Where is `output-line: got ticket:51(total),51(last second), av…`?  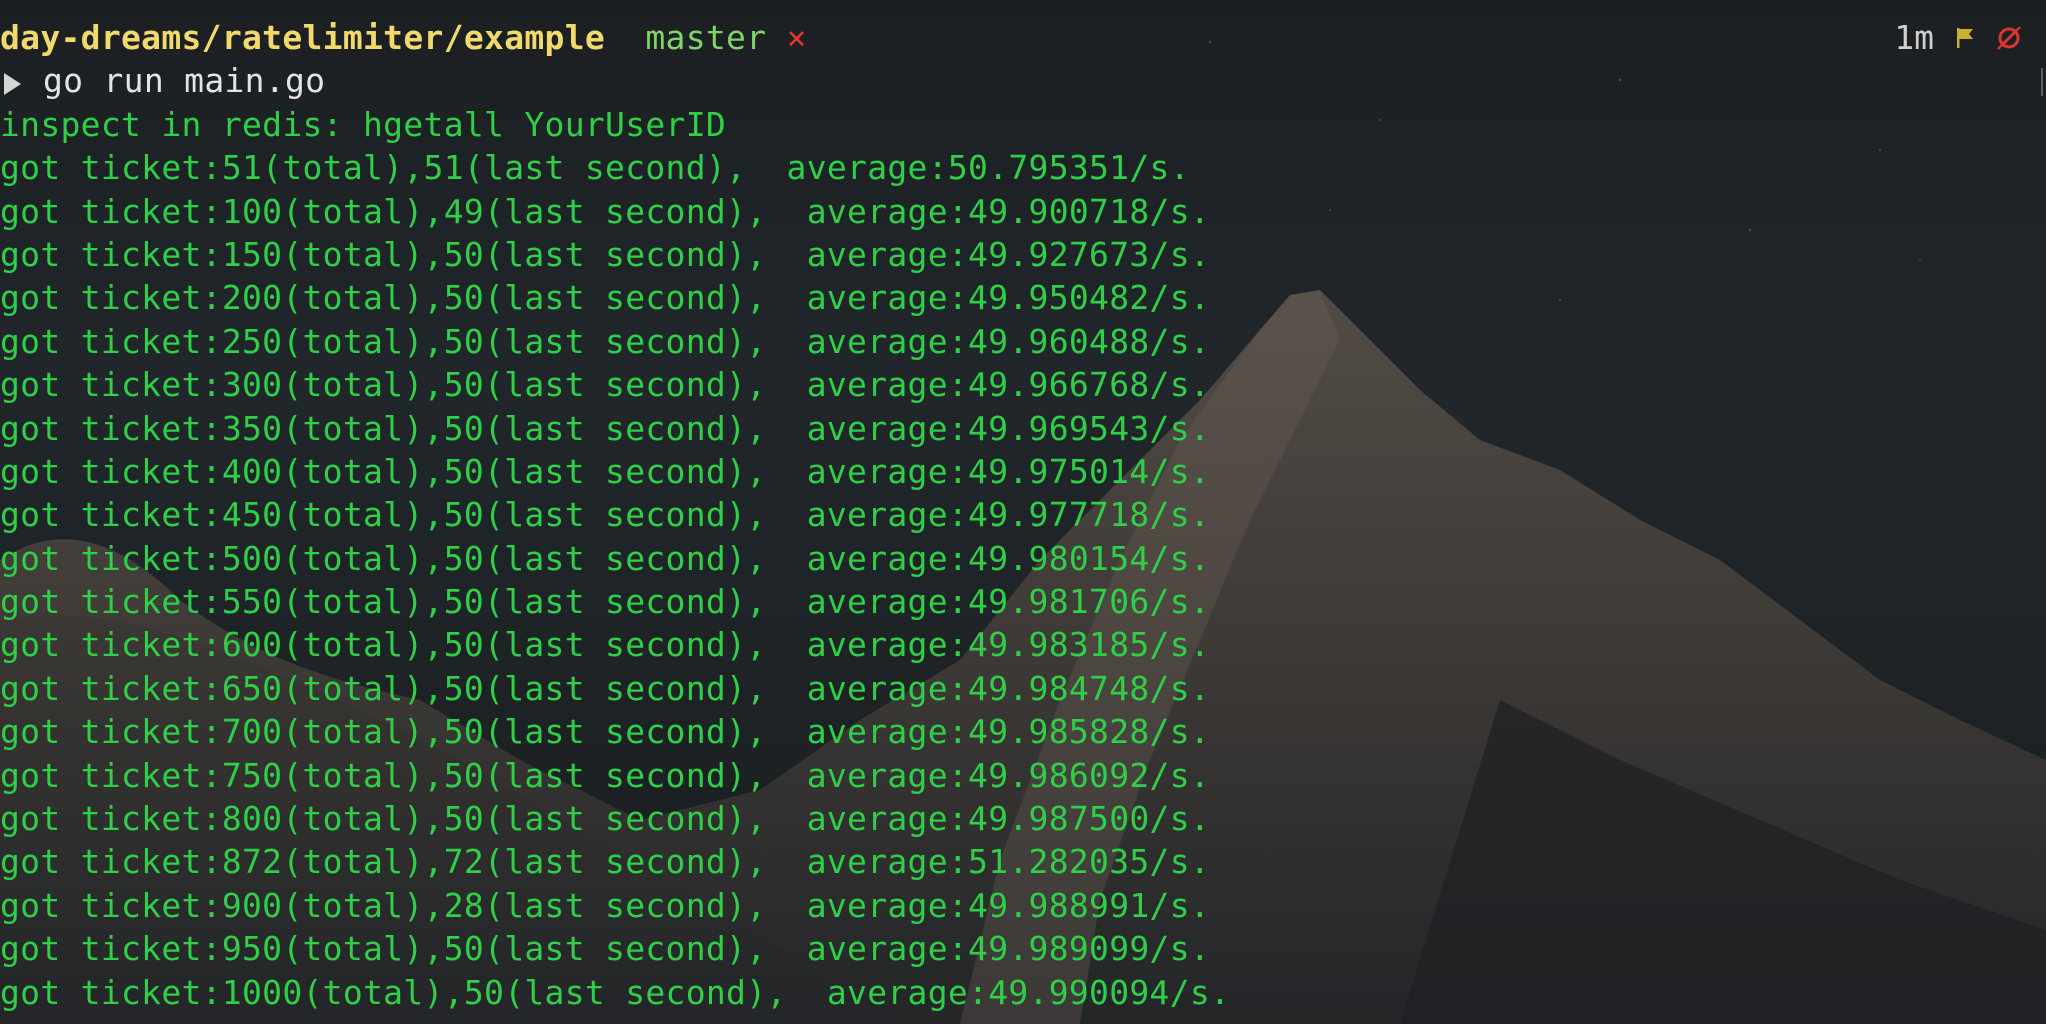
output-line: got ticket:51(total),51(last second), av… is located at coordinates (595, 168).